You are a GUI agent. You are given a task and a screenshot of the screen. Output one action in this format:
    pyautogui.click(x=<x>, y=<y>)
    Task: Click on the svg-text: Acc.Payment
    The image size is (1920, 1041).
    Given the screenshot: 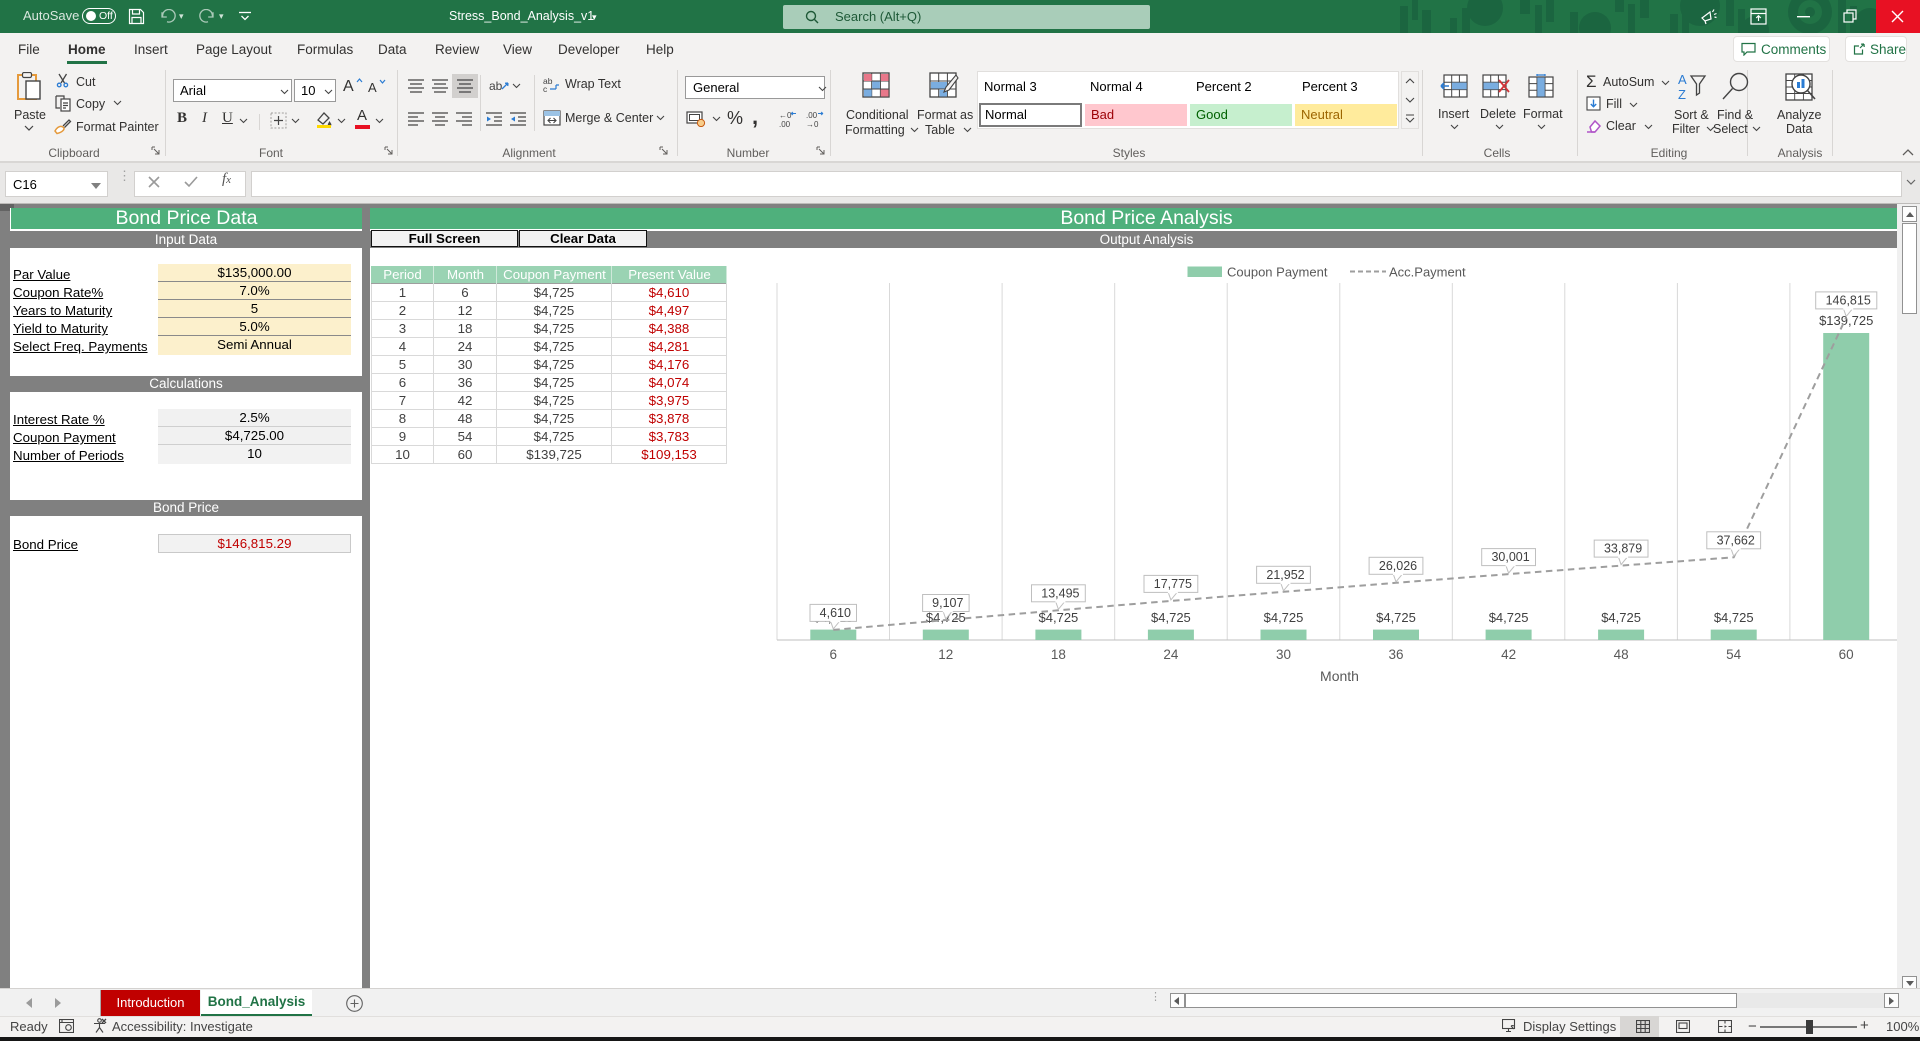 What is the action you would take?
    pyautogui.click(x=1427, y=272)
    